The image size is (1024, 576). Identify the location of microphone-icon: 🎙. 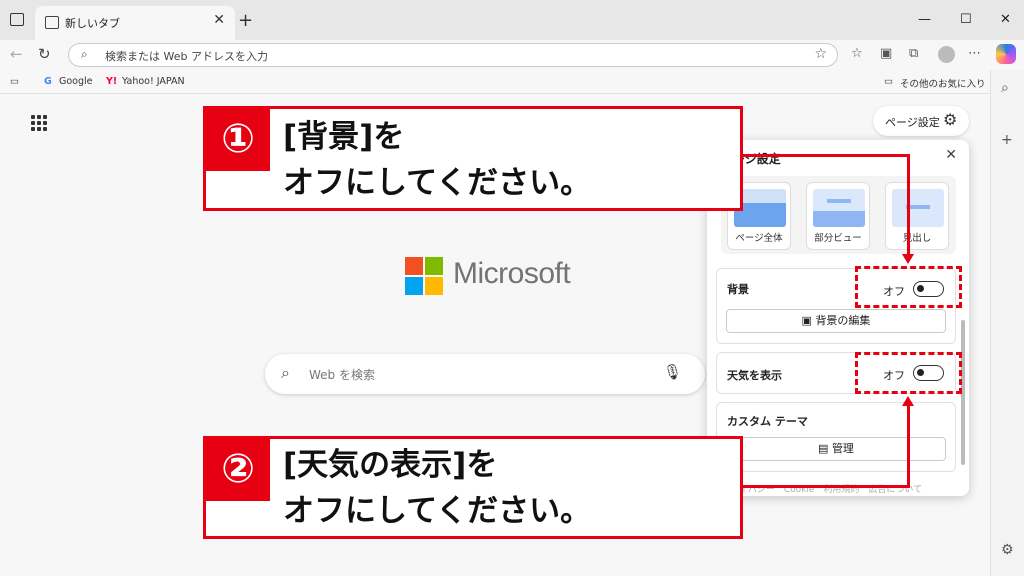
(672, 372).